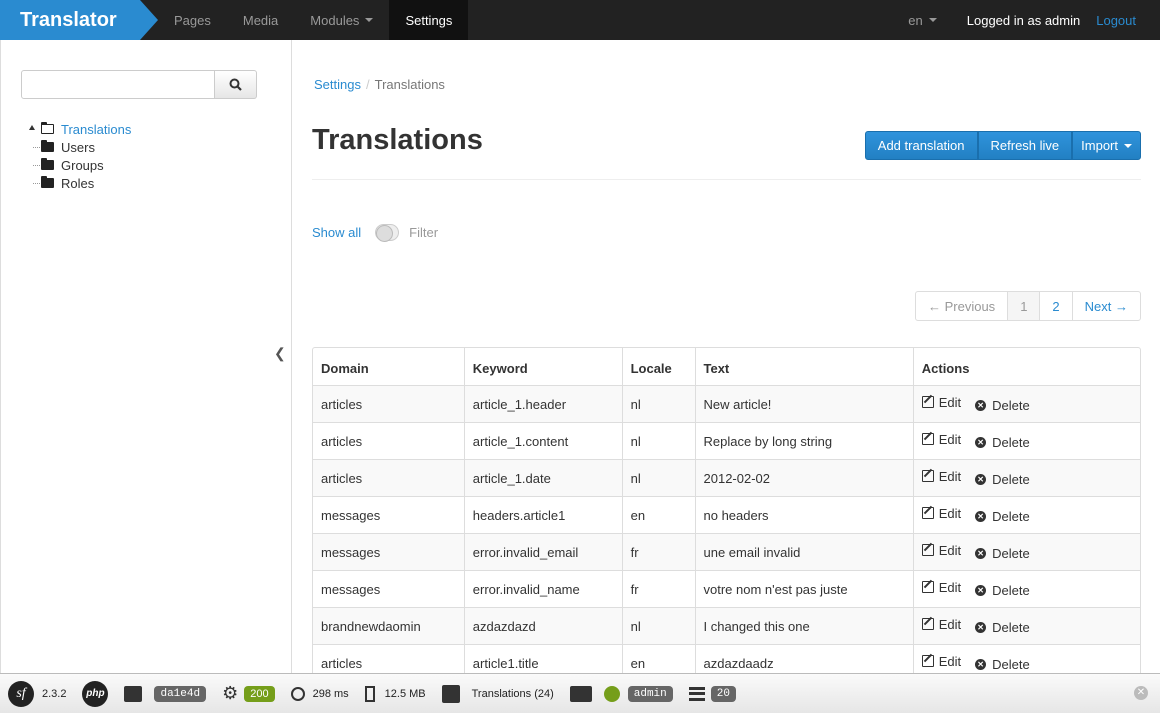 The image size is (1160, 713). I want to click on nav-pages-label: Pages, so click(192, 20).